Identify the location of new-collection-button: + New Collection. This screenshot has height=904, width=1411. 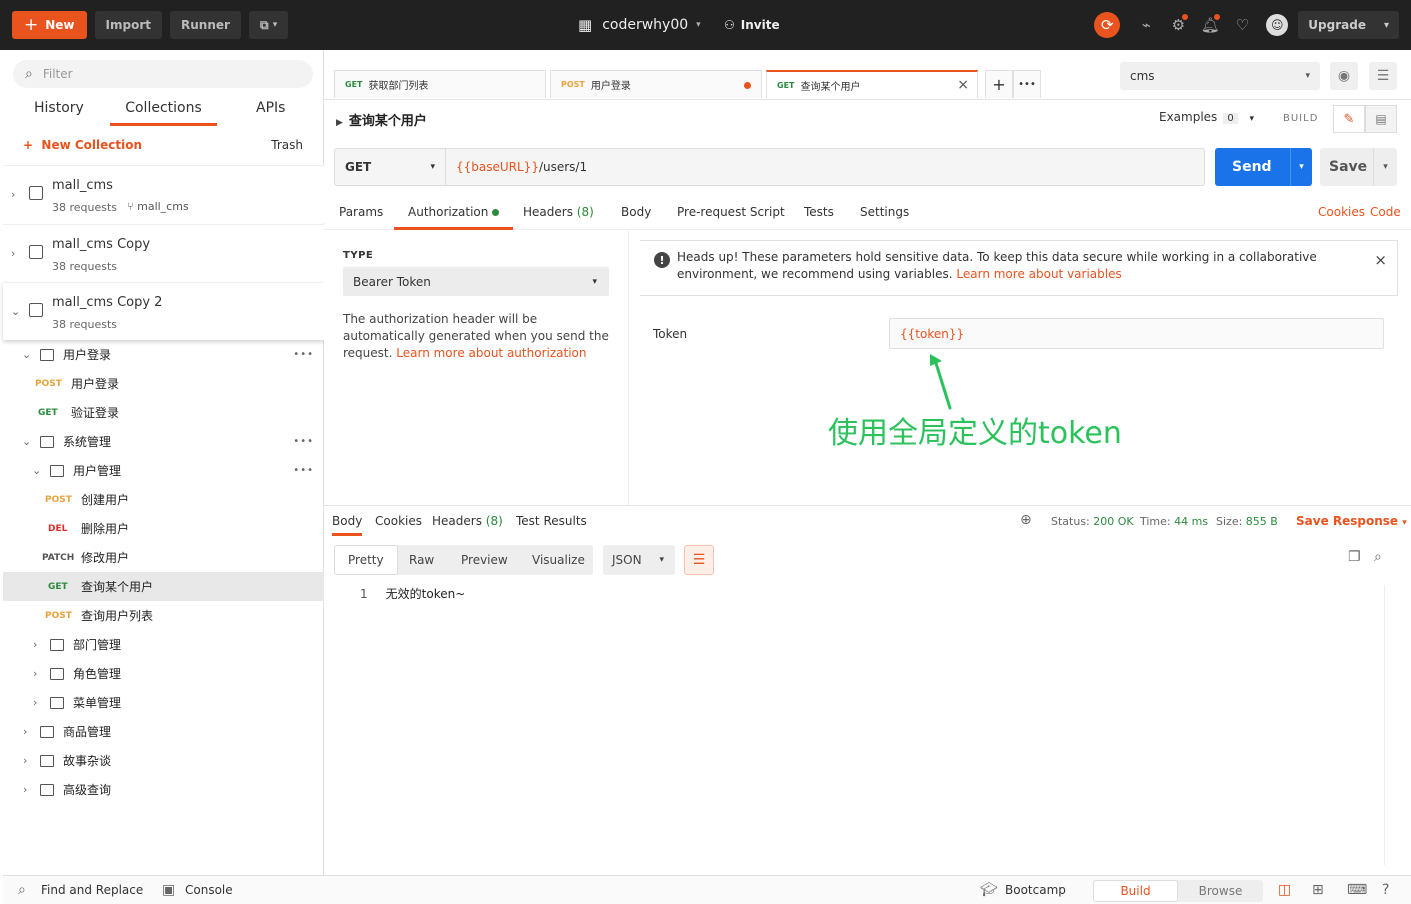
(82, 145).